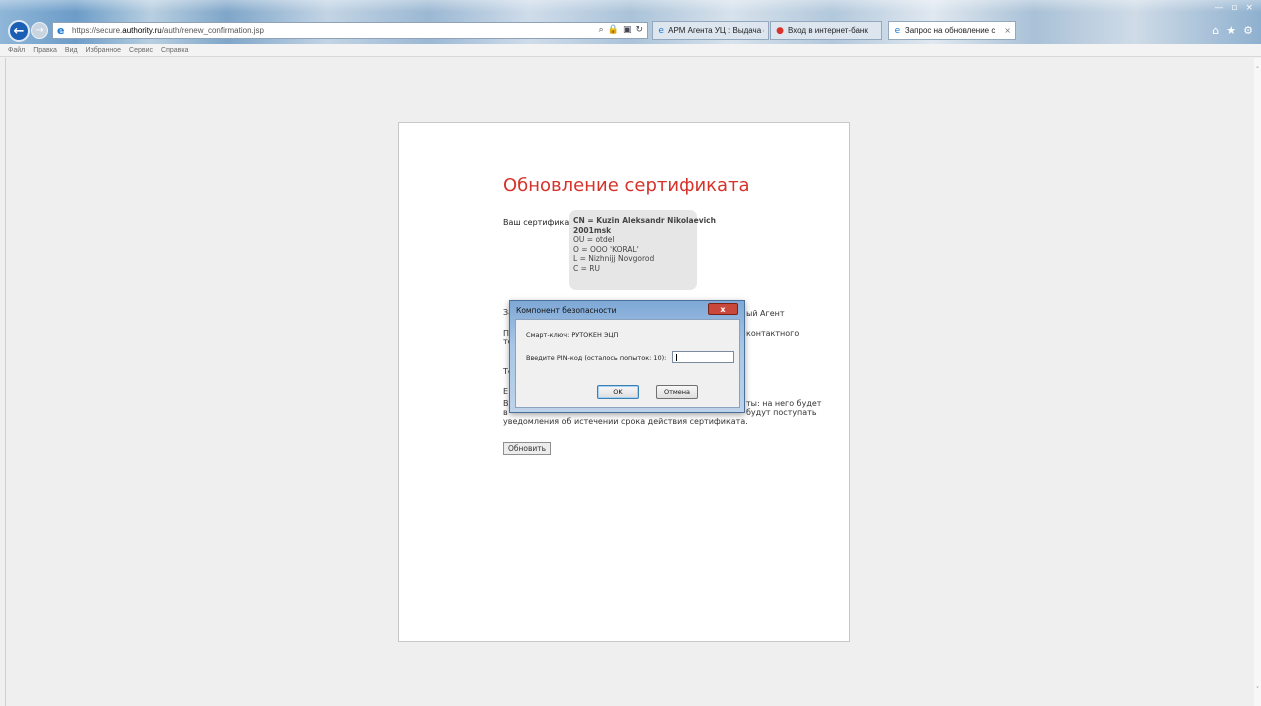  I want to click on obscured-text: в, so click(505, 412).